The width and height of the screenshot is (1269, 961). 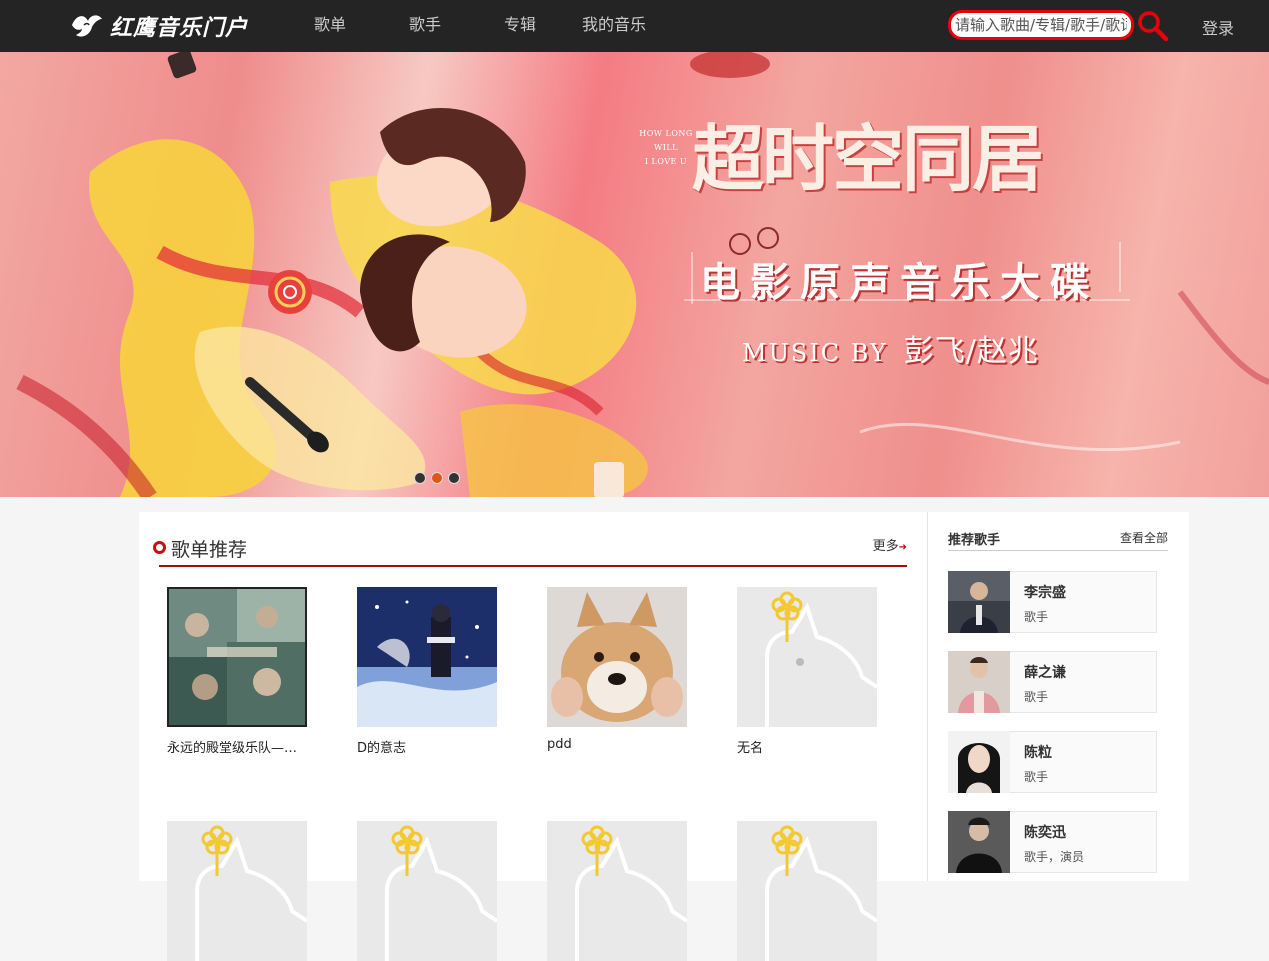 What do you see at coordinates (330, 25) in the screenshot?
I see `nav-playlists: 歌单` at bounding box center [330, 25].